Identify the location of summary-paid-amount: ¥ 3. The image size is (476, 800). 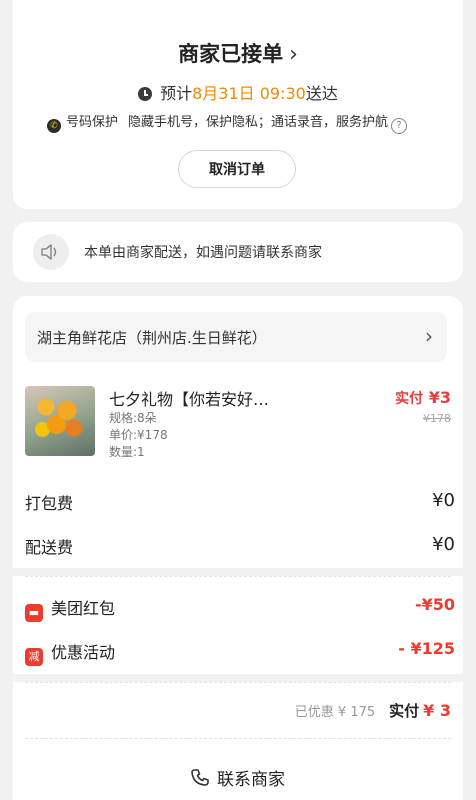
(437, 710).